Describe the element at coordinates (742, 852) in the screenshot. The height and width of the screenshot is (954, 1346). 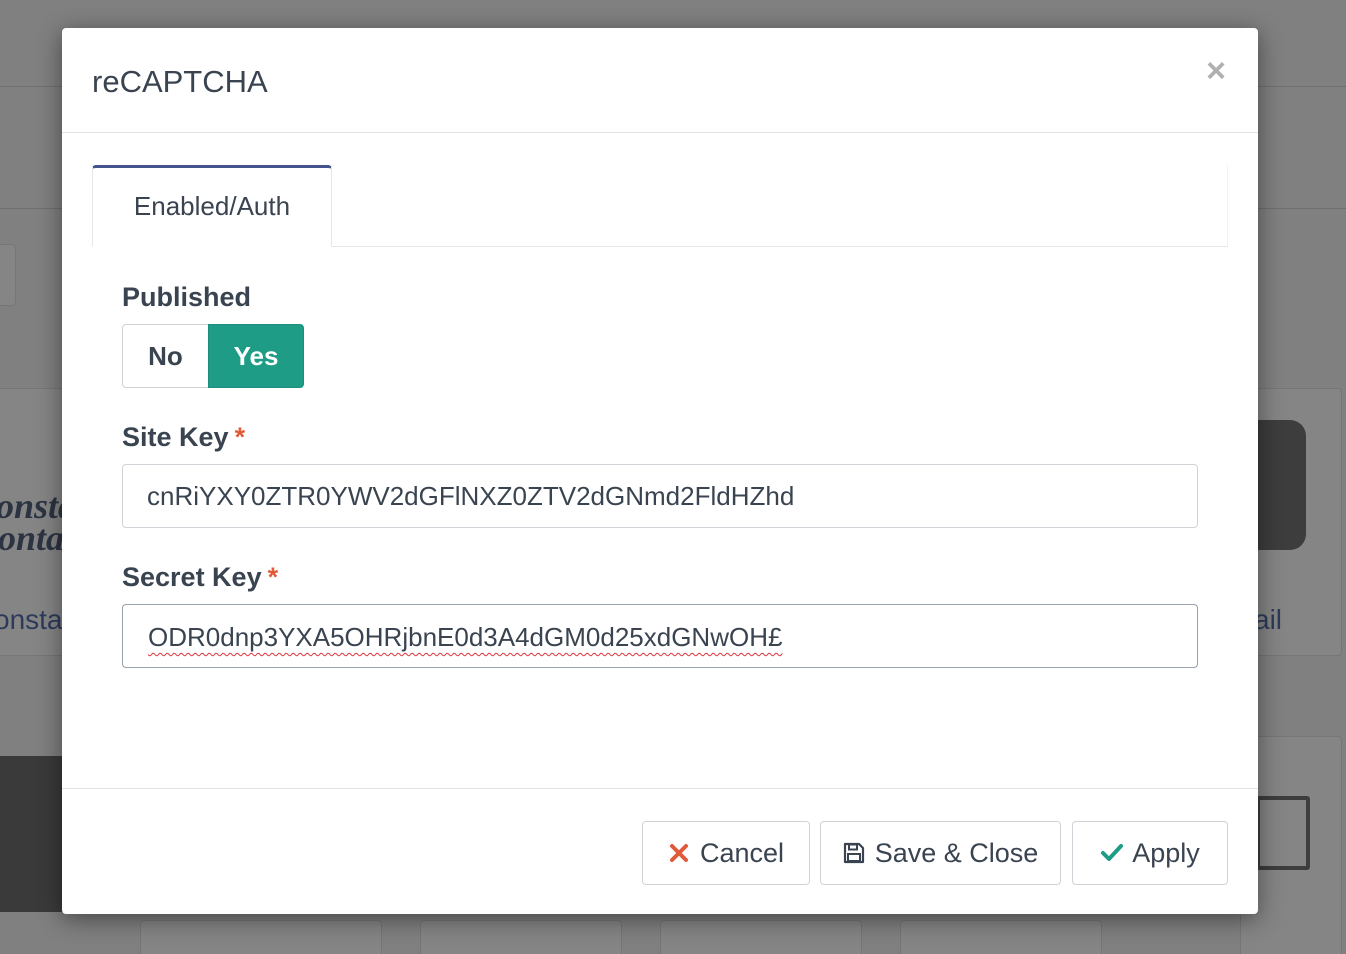
I see `cancel-label: Cancel` at that location.